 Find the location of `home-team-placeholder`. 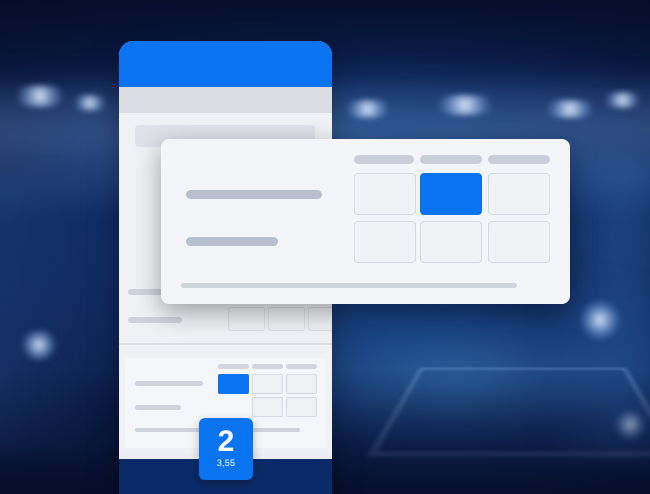

home-team-placeholder is located at coordinates (254, 194).